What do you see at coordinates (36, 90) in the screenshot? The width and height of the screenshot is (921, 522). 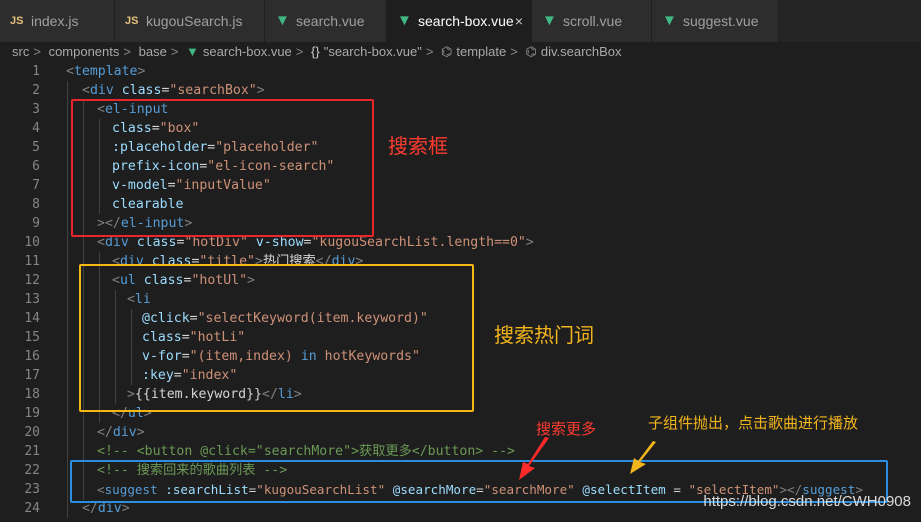 I see `line-number: 2` at bounding box center [36, 90].